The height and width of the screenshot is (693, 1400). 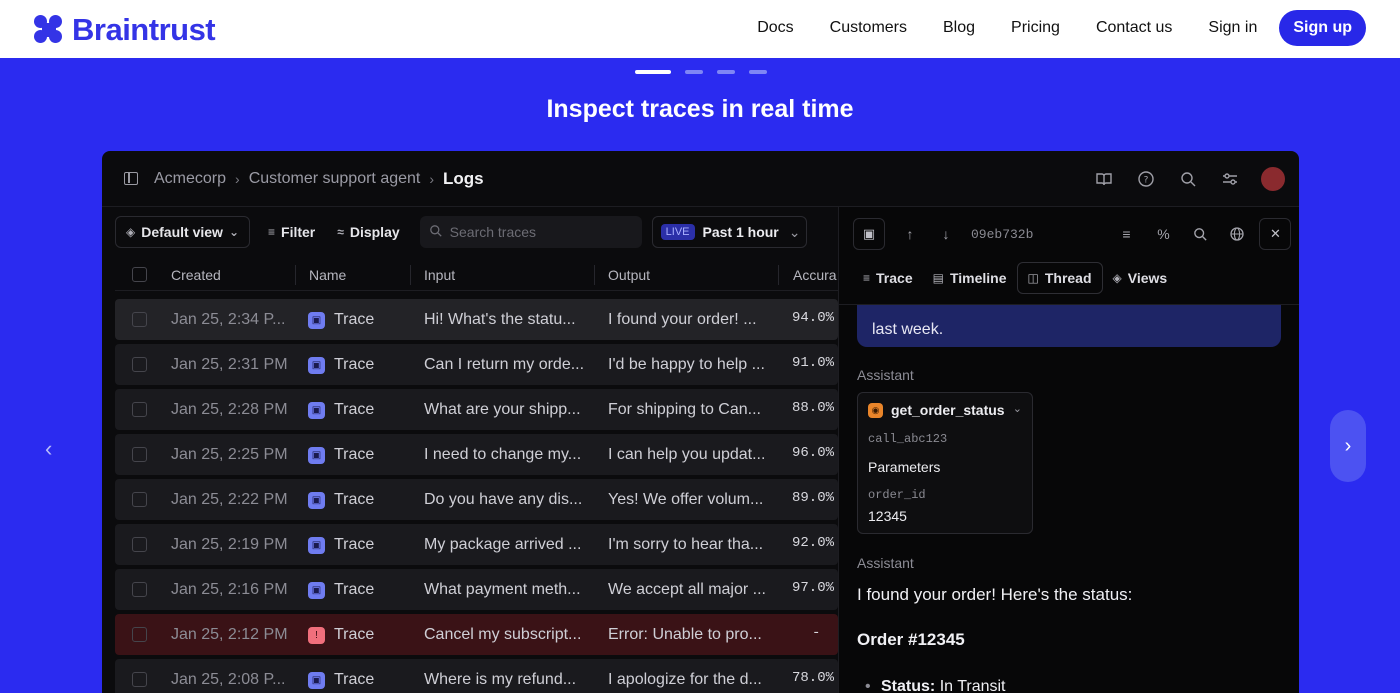 I want to click on time-range-picker: LIVE Past 1 hour ⌄, so click(x=729, y=232).